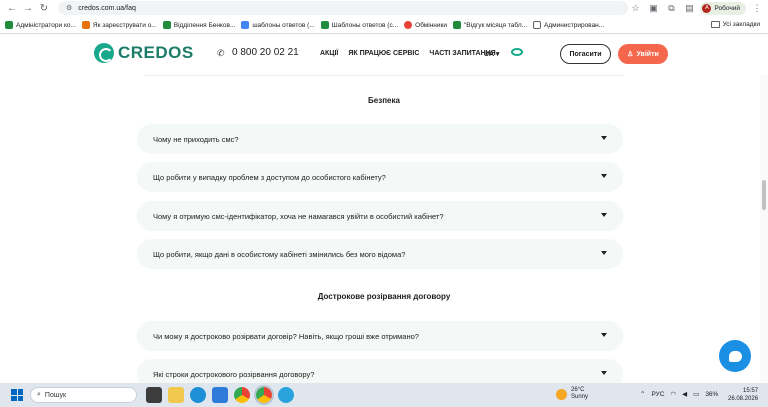 The width and height of the screenshot is (768, 407). What do you see at coordinates (653, 8) in the screenshot?
I see `extension-icon: ▣` at bounding box center [653, 8].